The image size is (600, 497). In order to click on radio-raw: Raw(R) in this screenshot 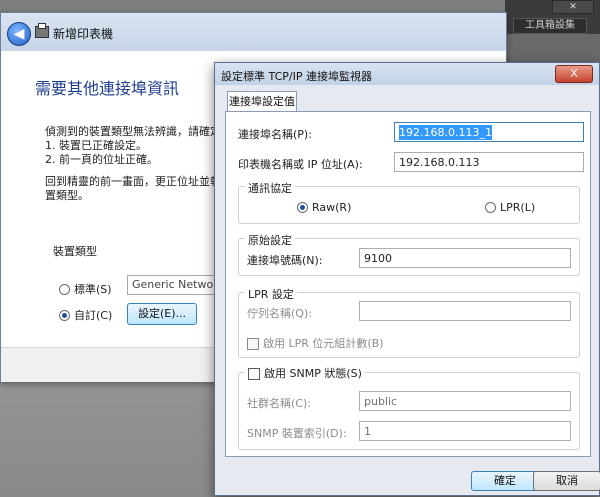, I will do `click(324, 207)`.